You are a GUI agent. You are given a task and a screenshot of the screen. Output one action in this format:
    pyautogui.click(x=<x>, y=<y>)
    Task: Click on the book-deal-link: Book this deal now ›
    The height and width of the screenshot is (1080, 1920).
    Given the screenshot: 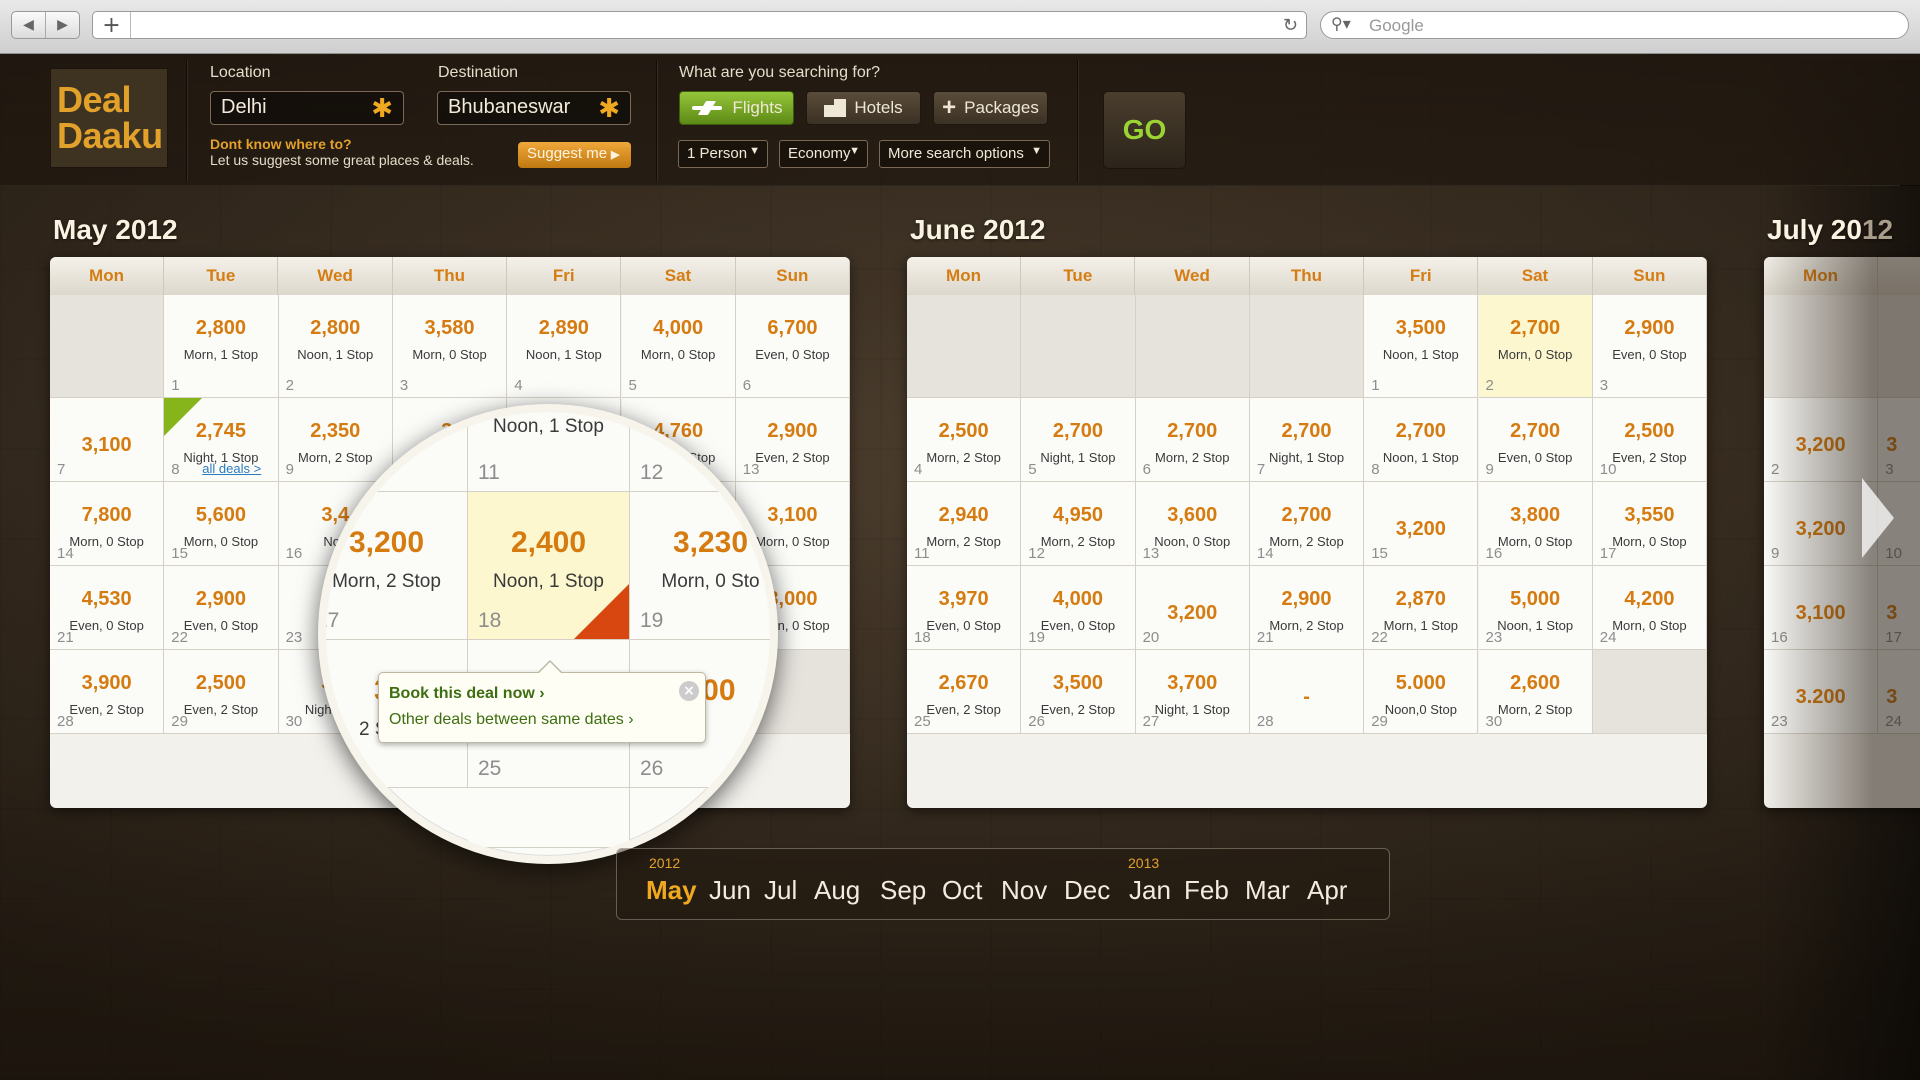 What is the action you would take?
    pyautogui.click(x=467, y=694)
    